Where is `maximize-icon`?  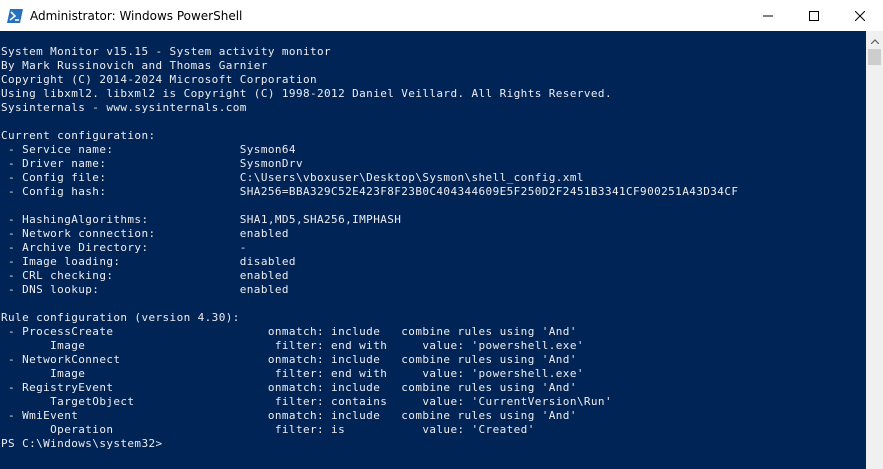 maximize-icon is located at coordinates (814, 15).